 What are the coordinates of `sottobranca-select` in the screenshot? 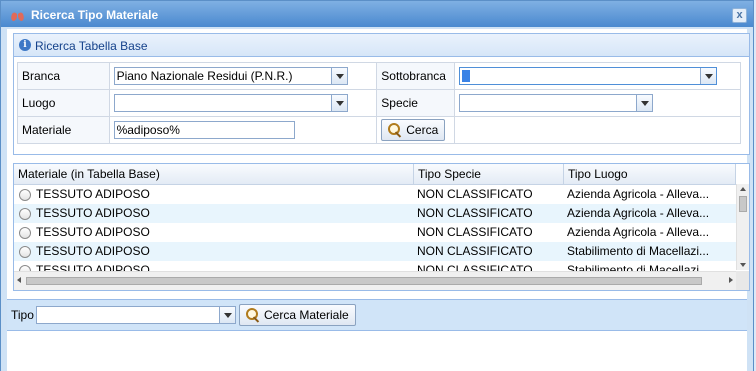 It's located at (588, 76).